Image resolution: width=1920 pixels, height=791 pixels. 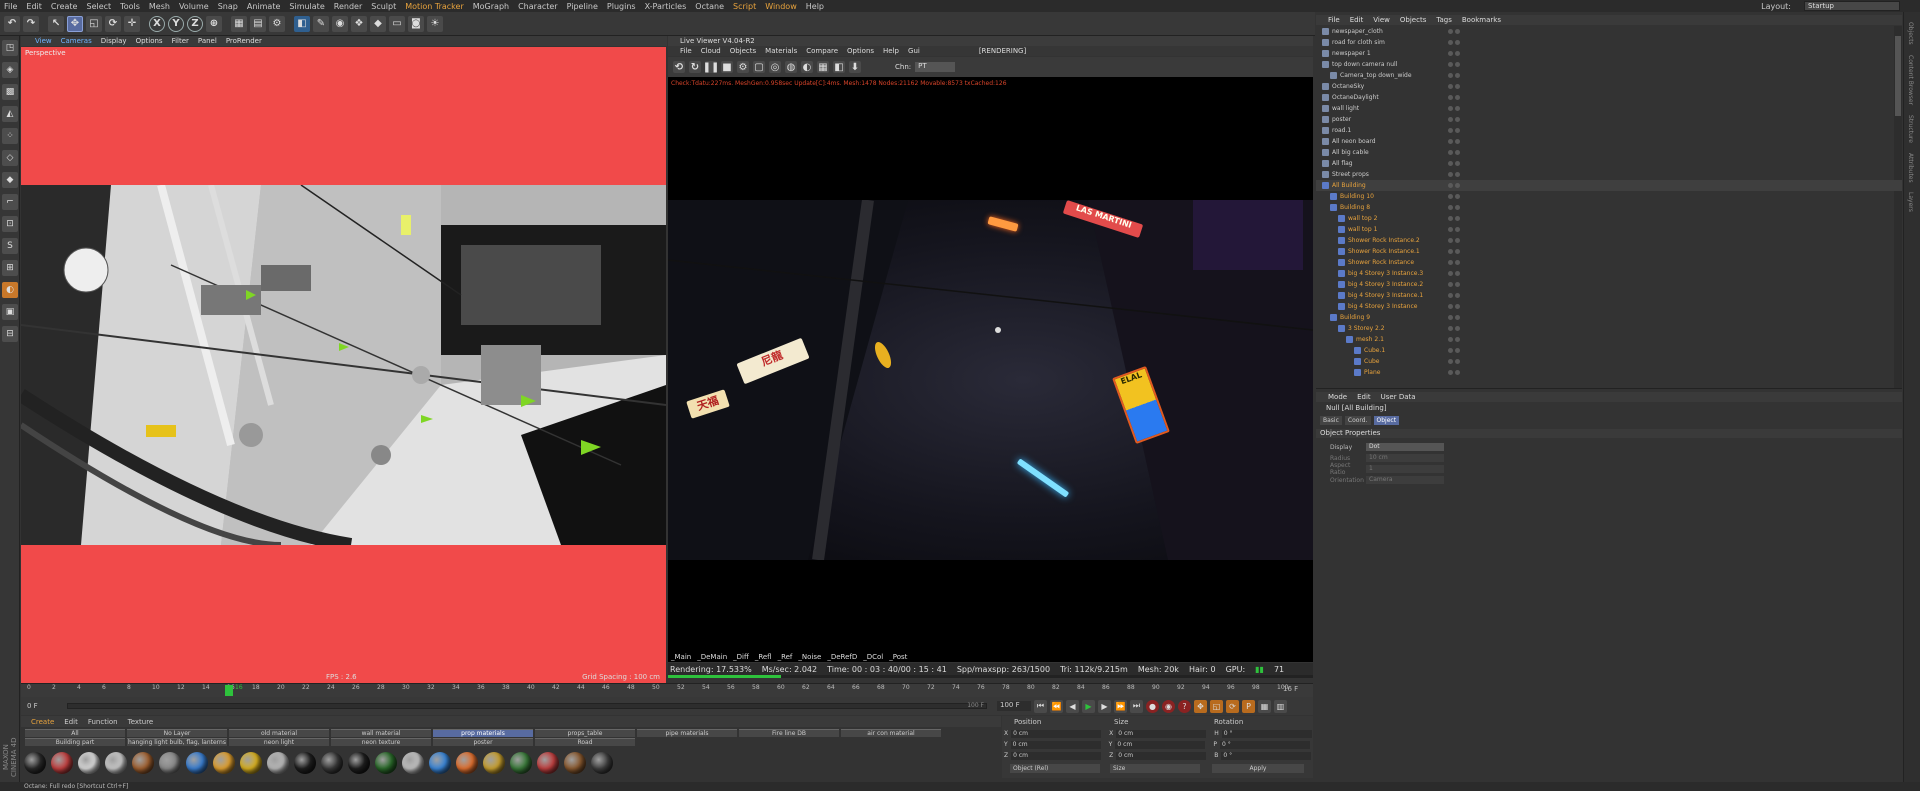 I want to click on menu-render: Render, so click(x=348, y=6).